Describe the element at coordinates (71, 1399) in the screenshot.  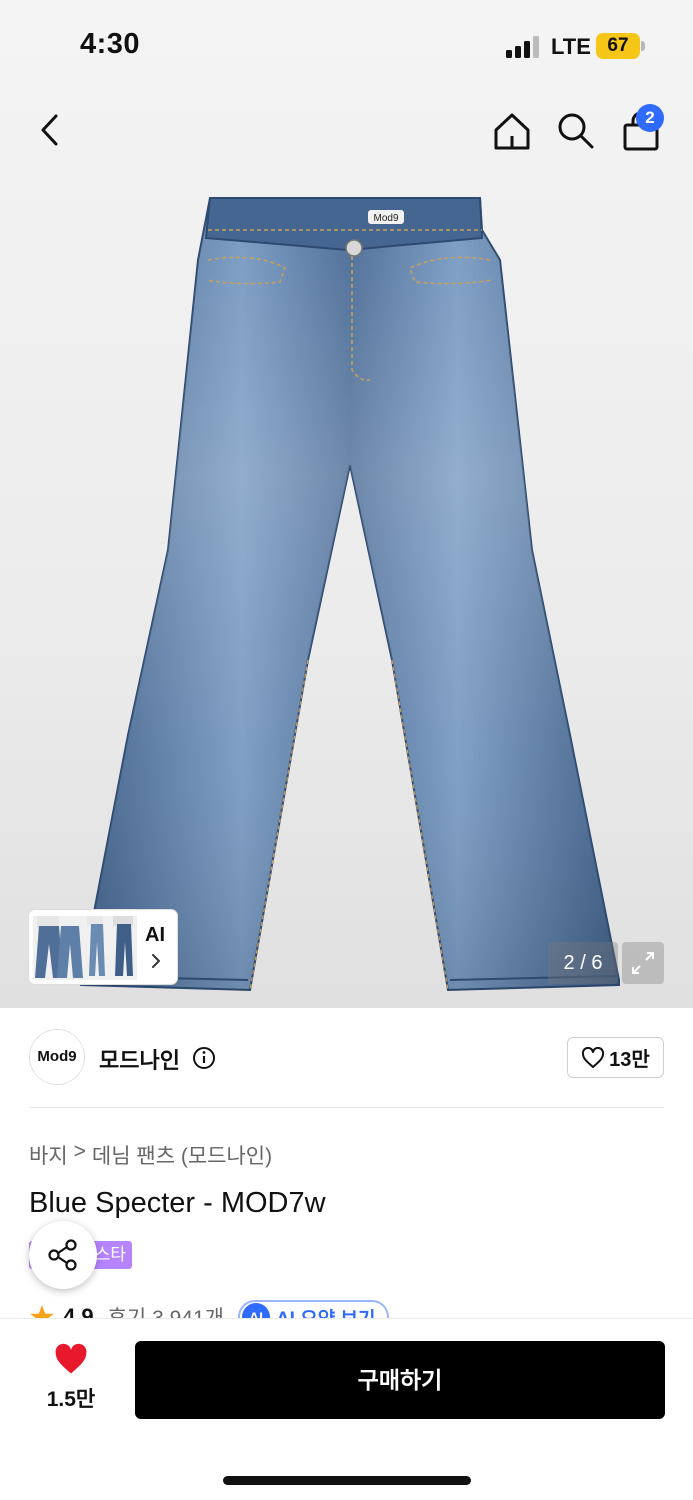
I see `wishlist-count: 1.5만` at that location.